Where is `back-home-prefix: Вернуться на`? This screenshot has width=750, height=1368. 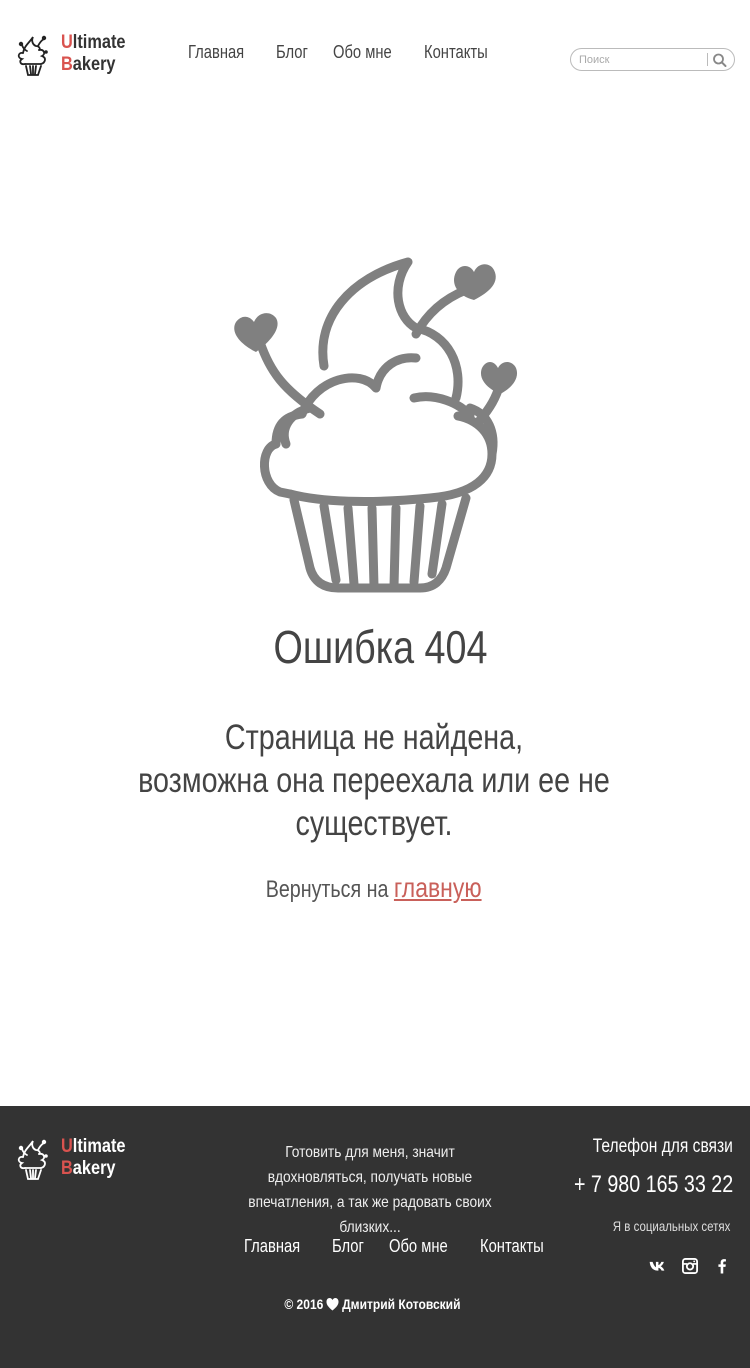
back-home-prefix: Вернуться на is located at coordinates (327, 889).